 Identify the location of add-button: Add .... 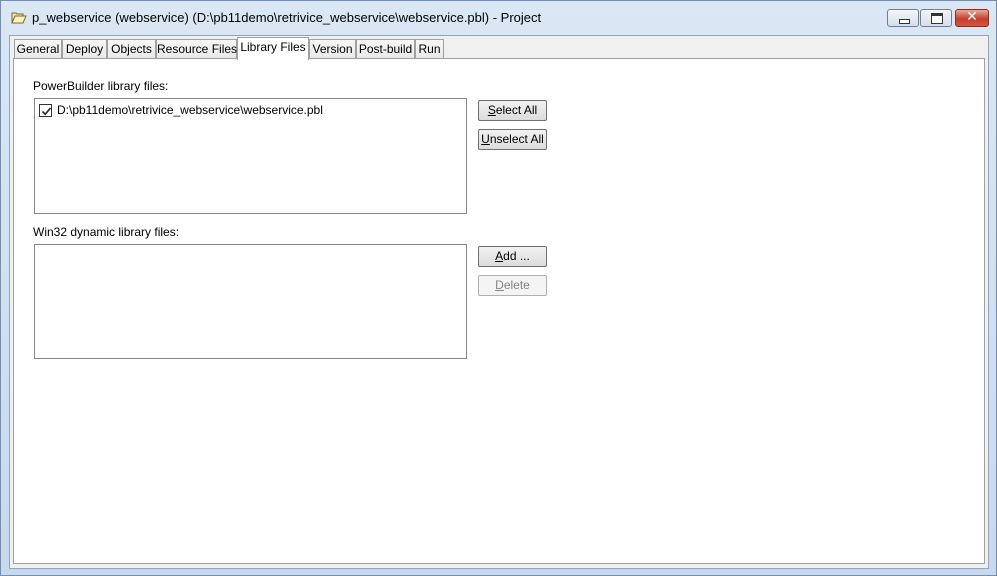
(512, 256).